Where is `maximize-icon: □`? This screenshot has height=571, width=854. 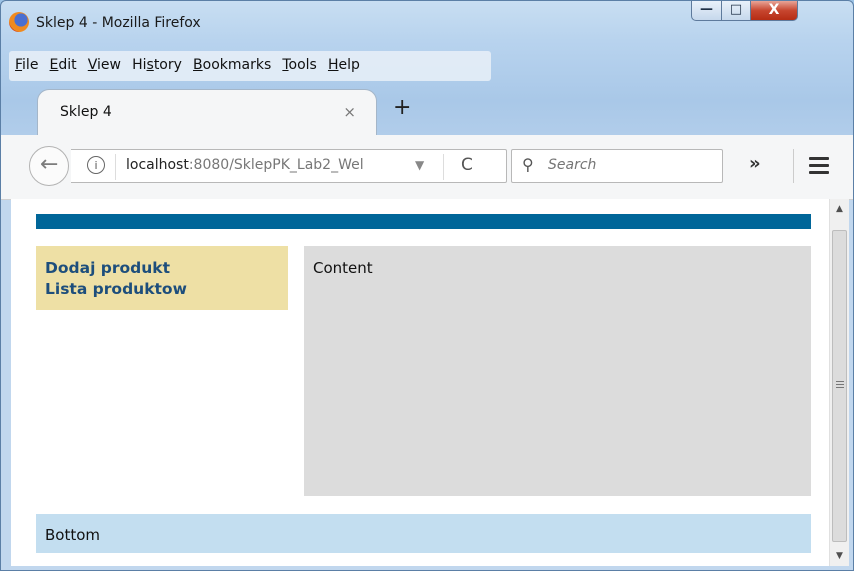
maximize-icon: □ is located at coordinates (736, 9).